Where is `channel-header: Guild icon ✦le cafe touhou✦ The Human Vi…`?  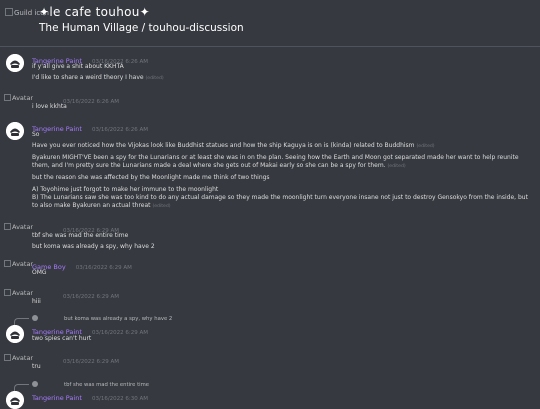
channel-header: Guild icon ✦le cafe touhou✦ The Human Vi… is located at coordinates (270, 22).